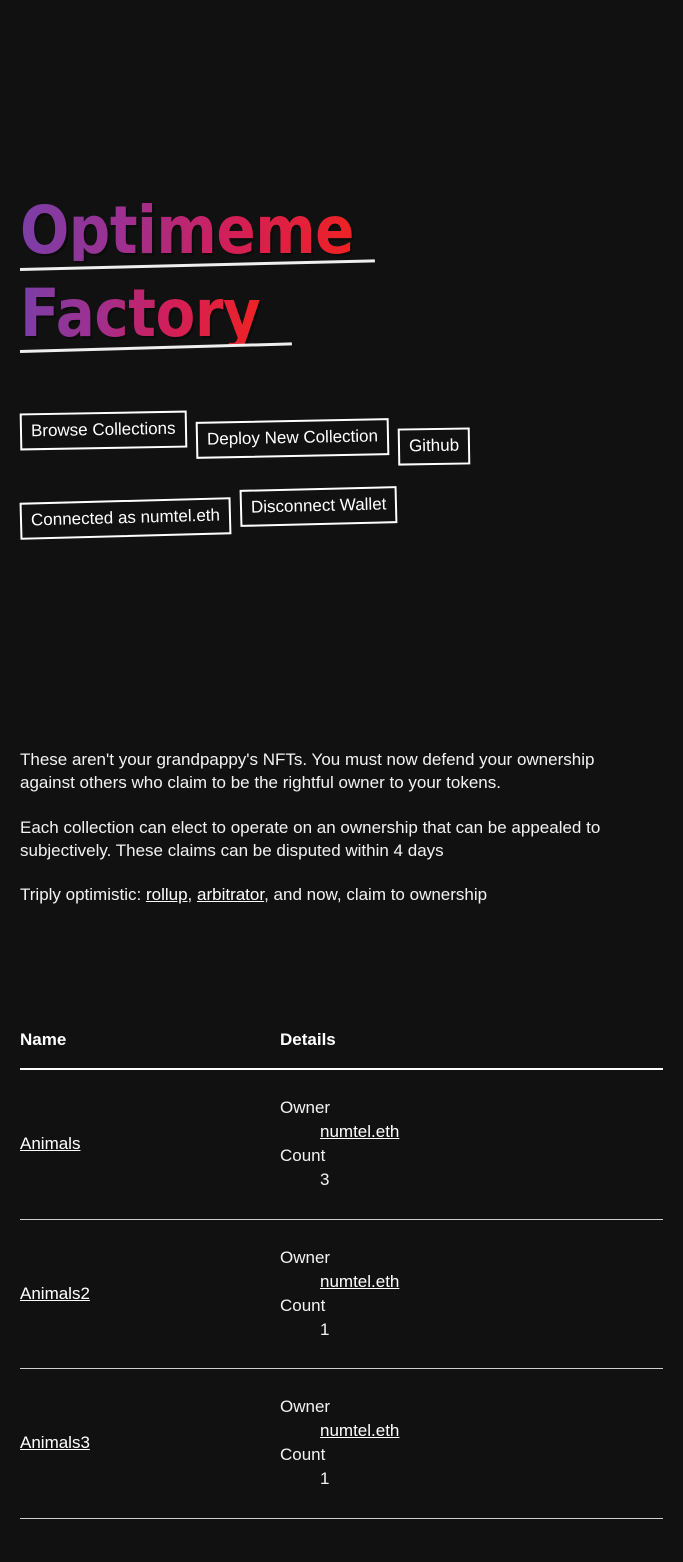  What do you see at coordinates (50, 1143) in the screenshot?
I see `collection-link: Animals` at bounding box center [50, 1143].